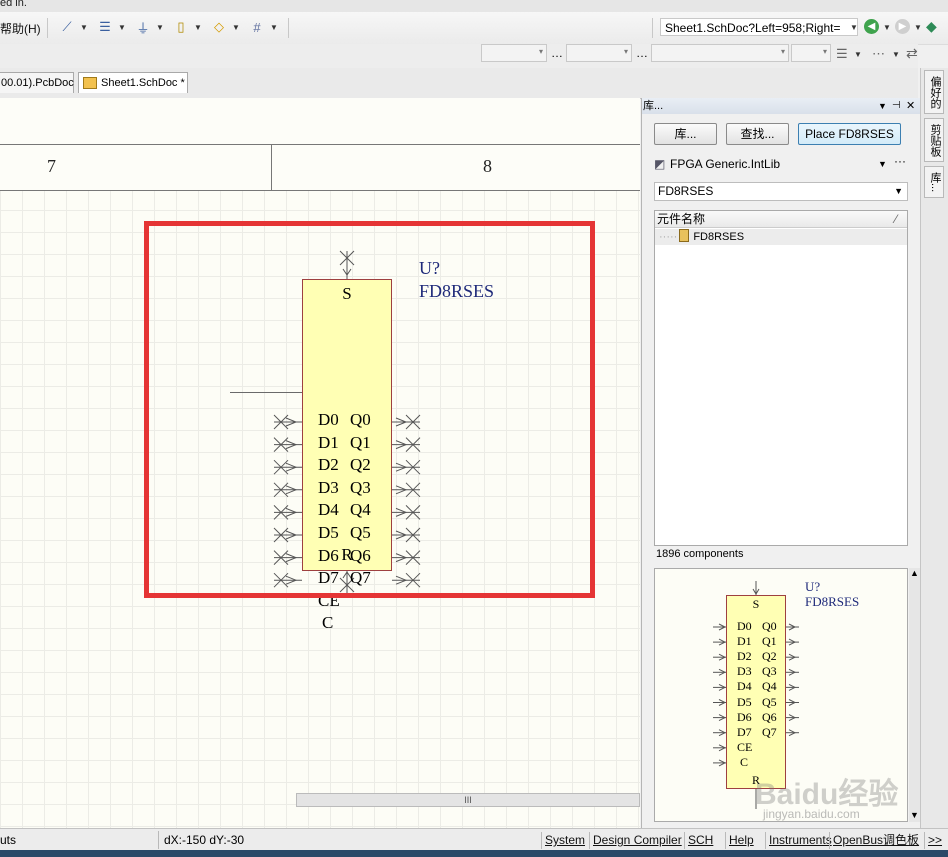 This screenshot has width=948, height=857. I want to click on status-left-text: uts, so click(8, 840).